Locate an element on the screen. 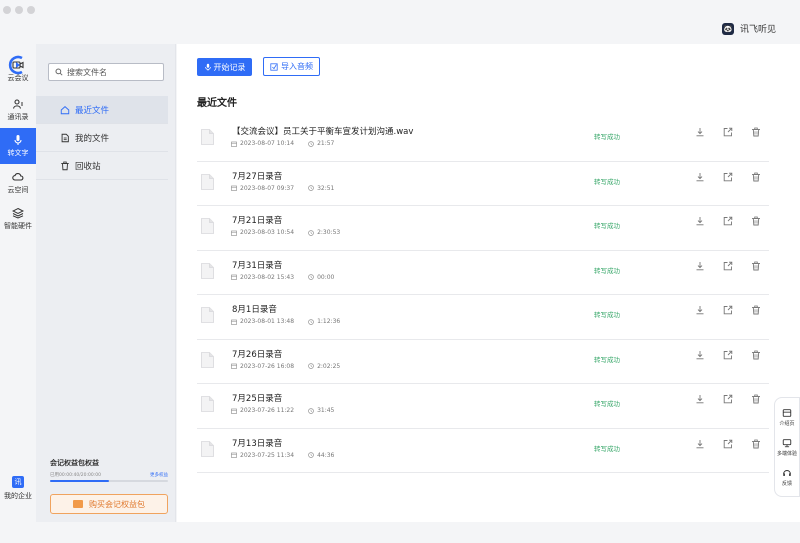 Image resolution: width=800 pixels, height=543 pixels. file-date-wrap: 2023-07-26 11:22 is located at coordinates (262, 410).